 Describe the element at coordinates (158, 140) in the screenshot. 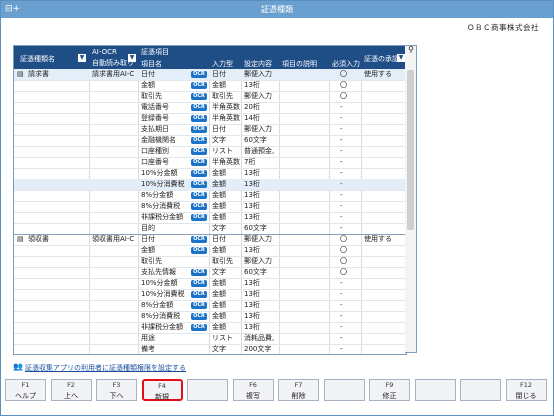

I see `cell-item-name: 金融機関名` at that location.